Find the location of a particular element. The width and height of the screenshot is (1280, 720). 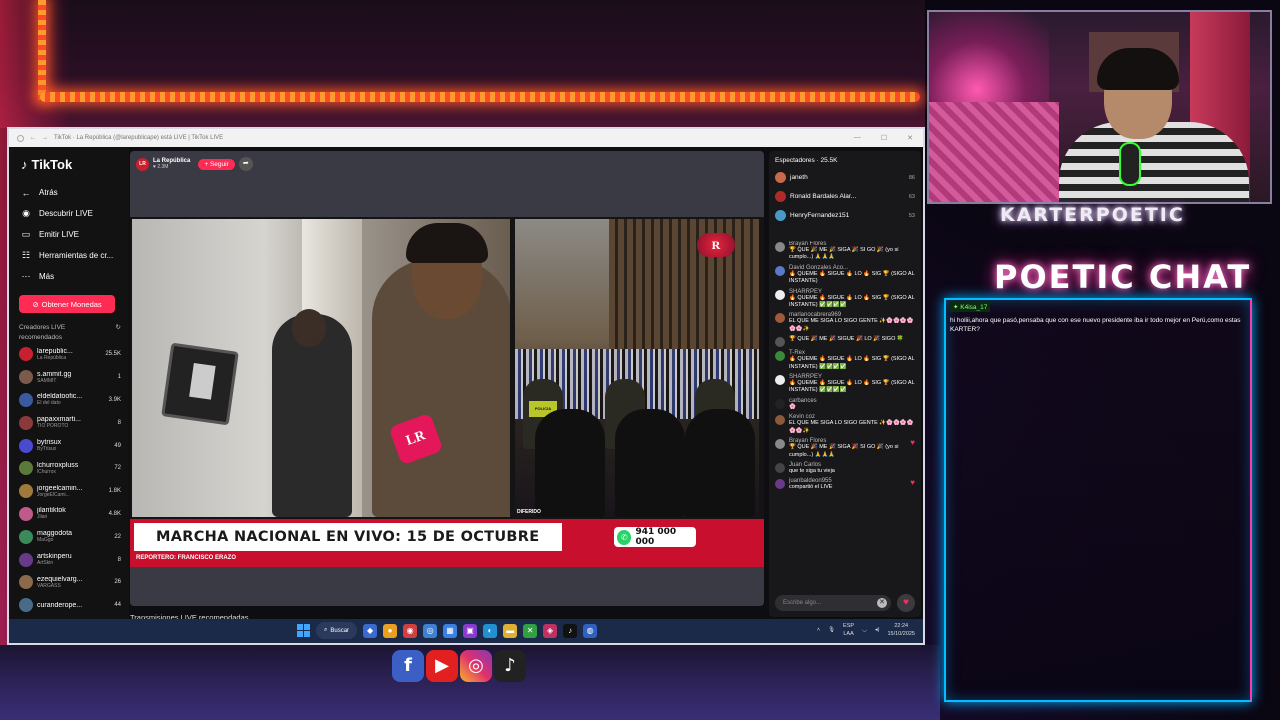

creator-item: eldeldatoofic... El del dato 3.9K is located at coordinates (69, 400).